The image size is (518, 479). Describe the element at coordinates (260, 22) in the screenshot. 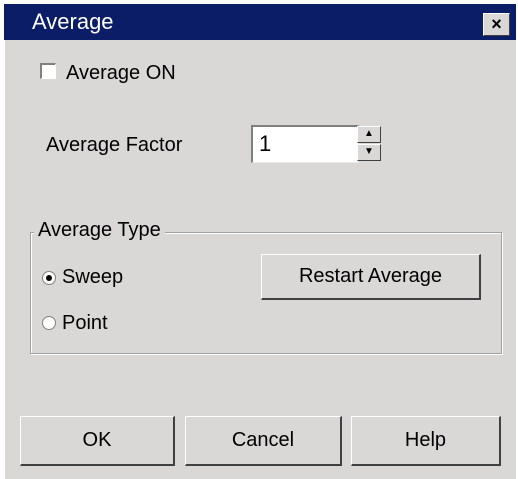

I see `title-bar: Average` at that location.